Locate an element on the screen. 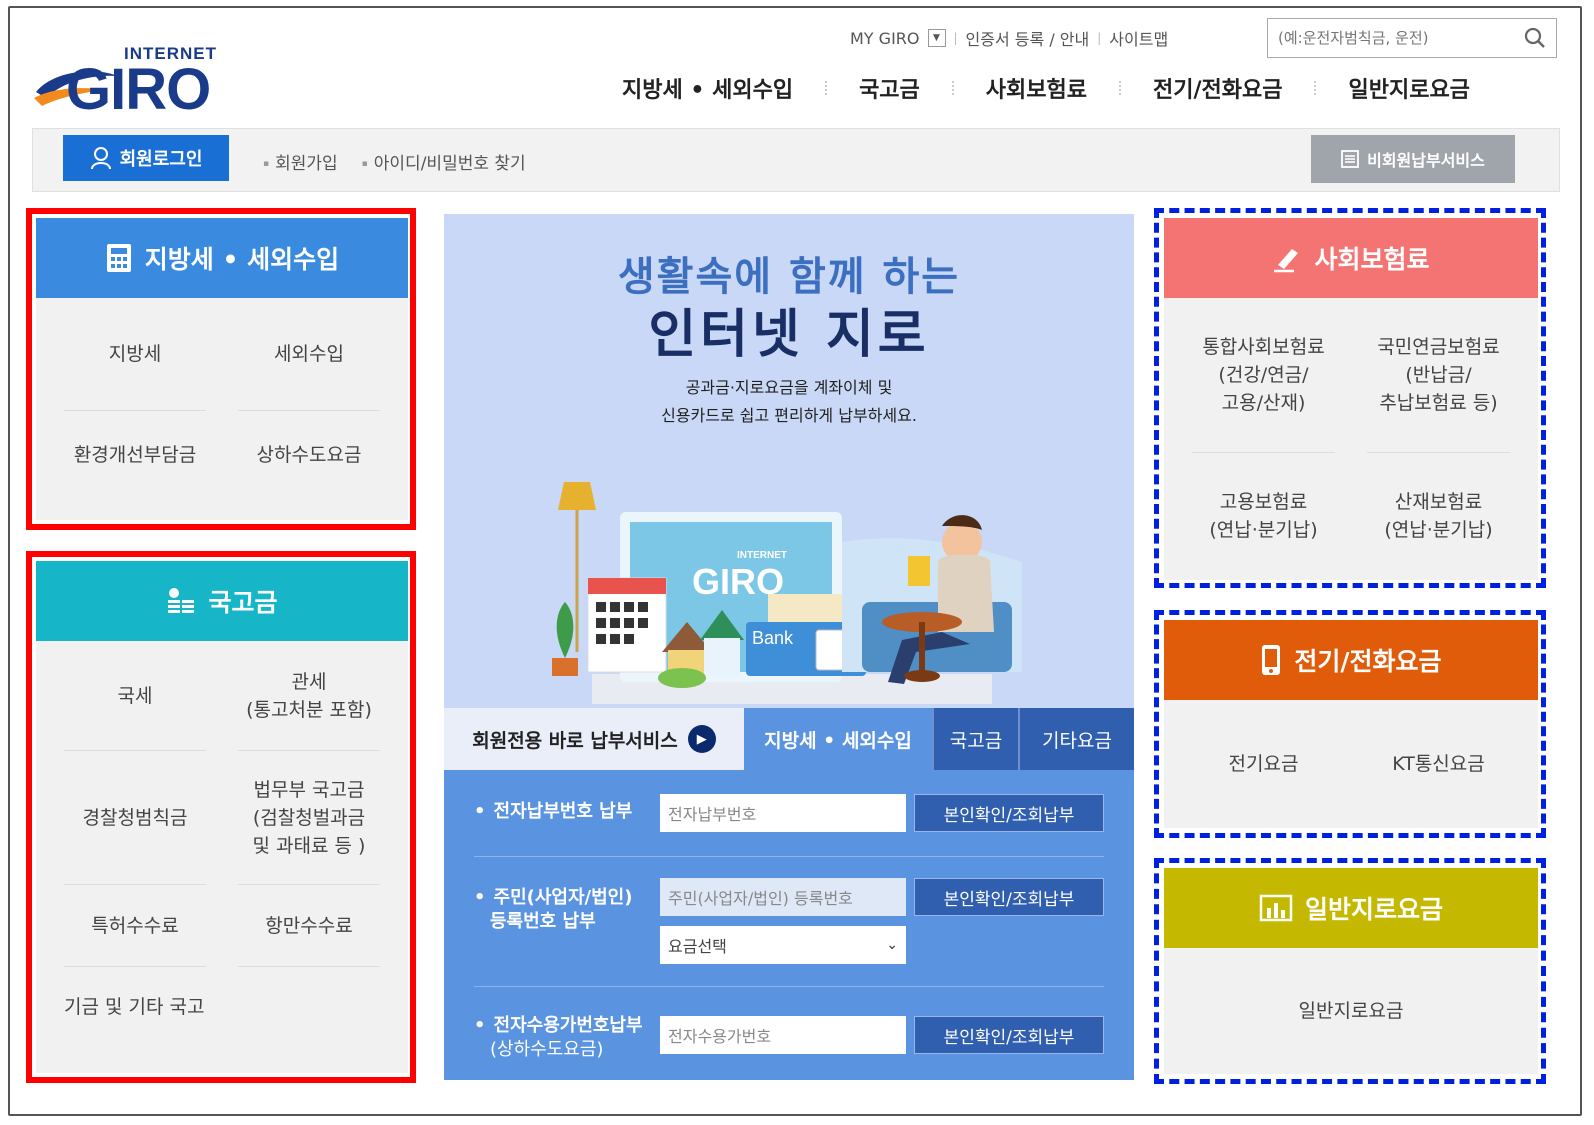  chevron-right-icon: ▶ is located at coordinates (701, 739).